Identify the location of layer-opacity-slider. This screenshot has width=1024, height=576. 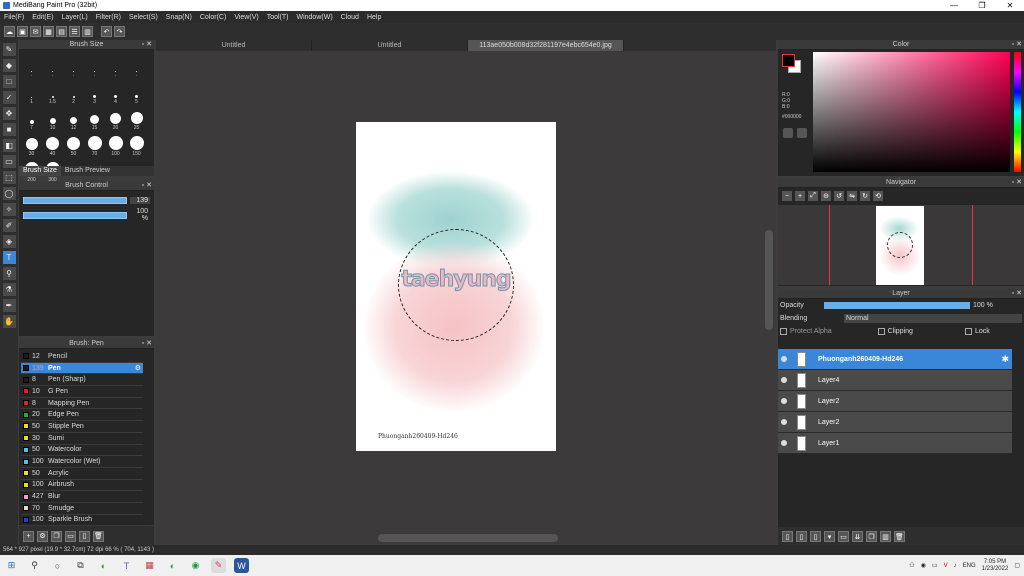
(897, 305).